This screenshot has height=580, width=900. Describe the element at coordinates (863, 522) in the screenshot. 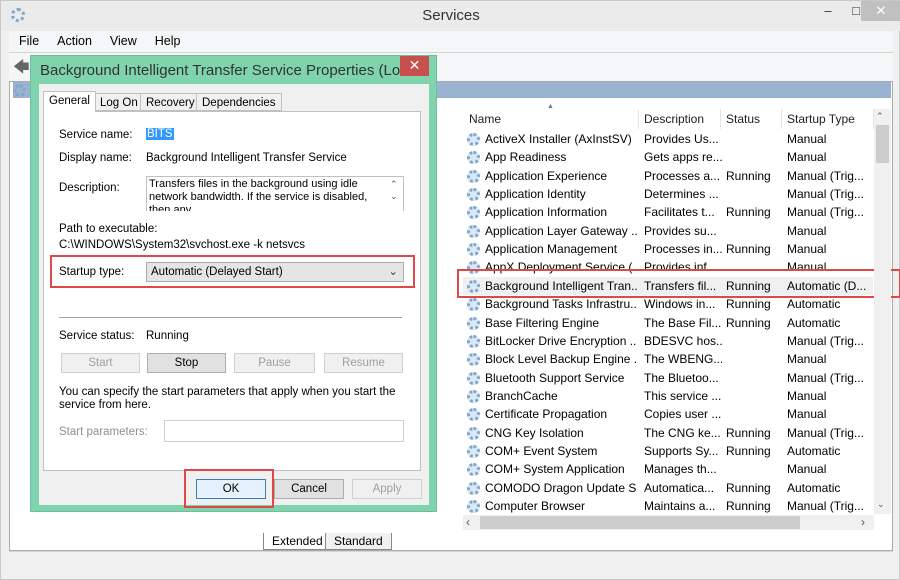

I see `scroll-right-icon: ›` at that location.